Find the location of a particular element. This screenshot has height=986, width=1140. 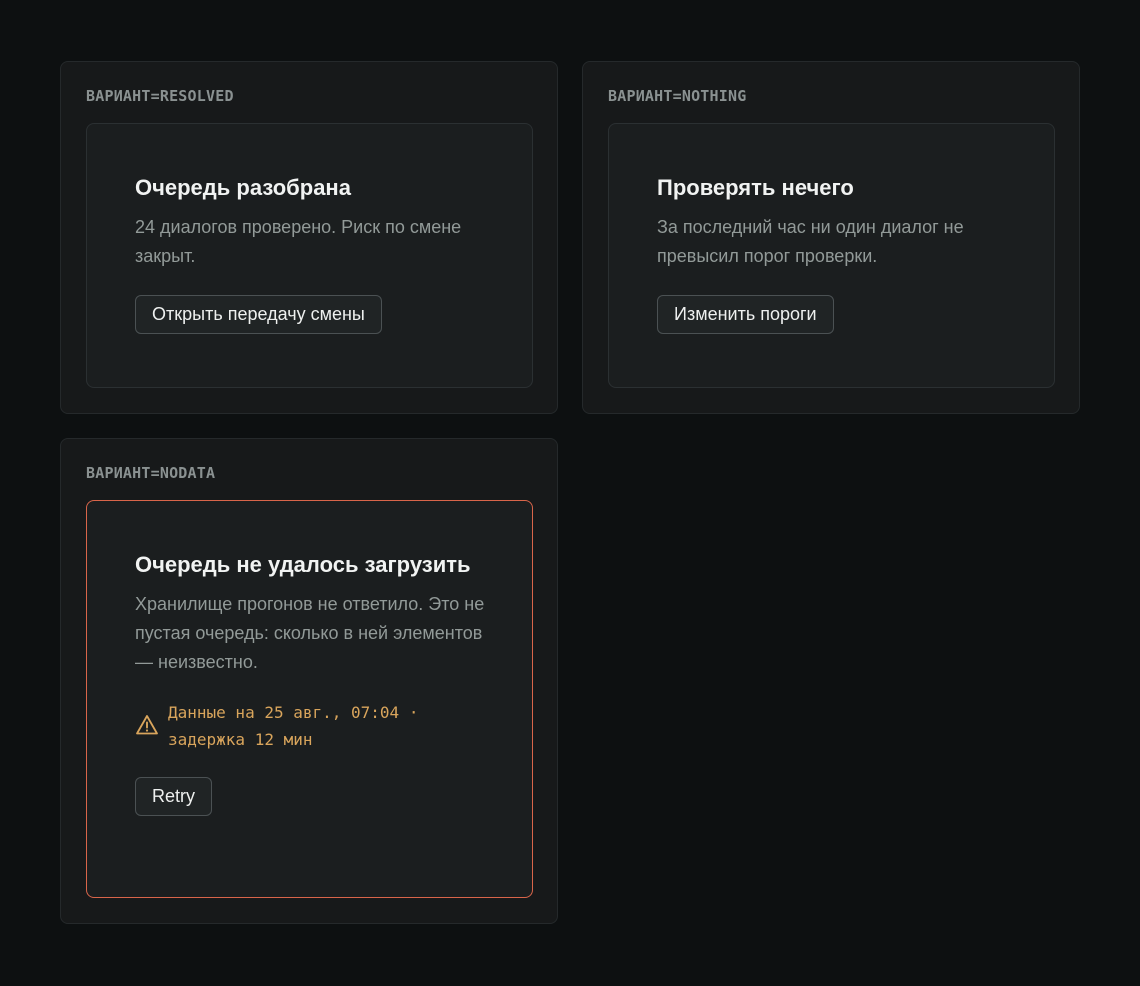

card-title: Очередь разобрана is located at coordinates (243, 187).